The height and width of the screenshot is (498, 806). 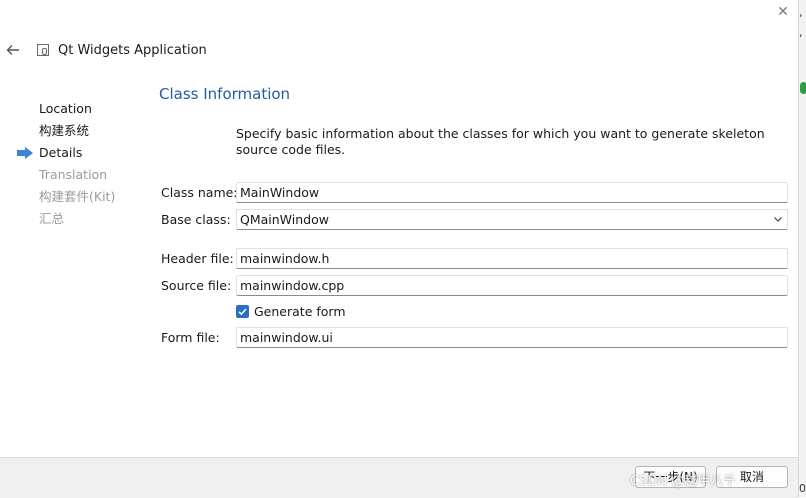 What do you see at coordinates (783, 12) in the screenshot?
I see `close-icon: ✕` at bounding box center [783, 12].